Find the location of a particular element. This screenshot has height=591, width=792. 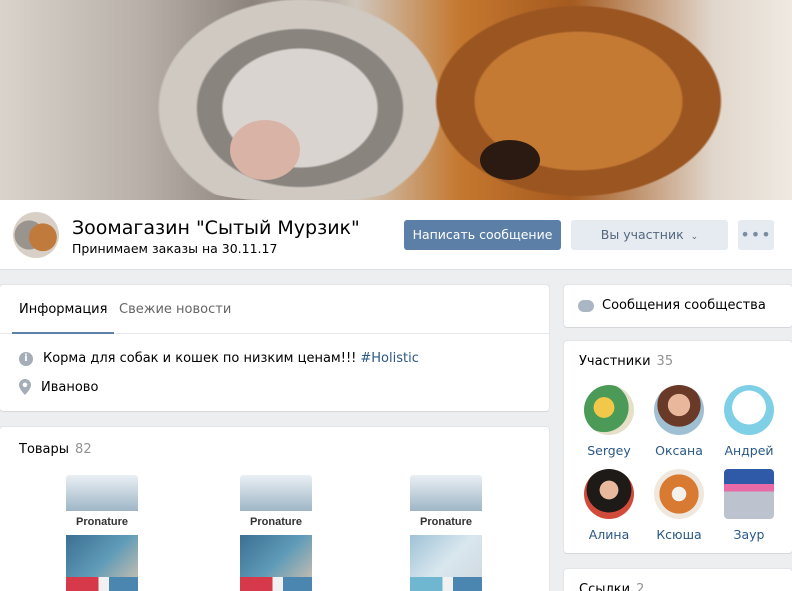

tab-bar: Информация Свежие новости is located at coordinates (274, 309).